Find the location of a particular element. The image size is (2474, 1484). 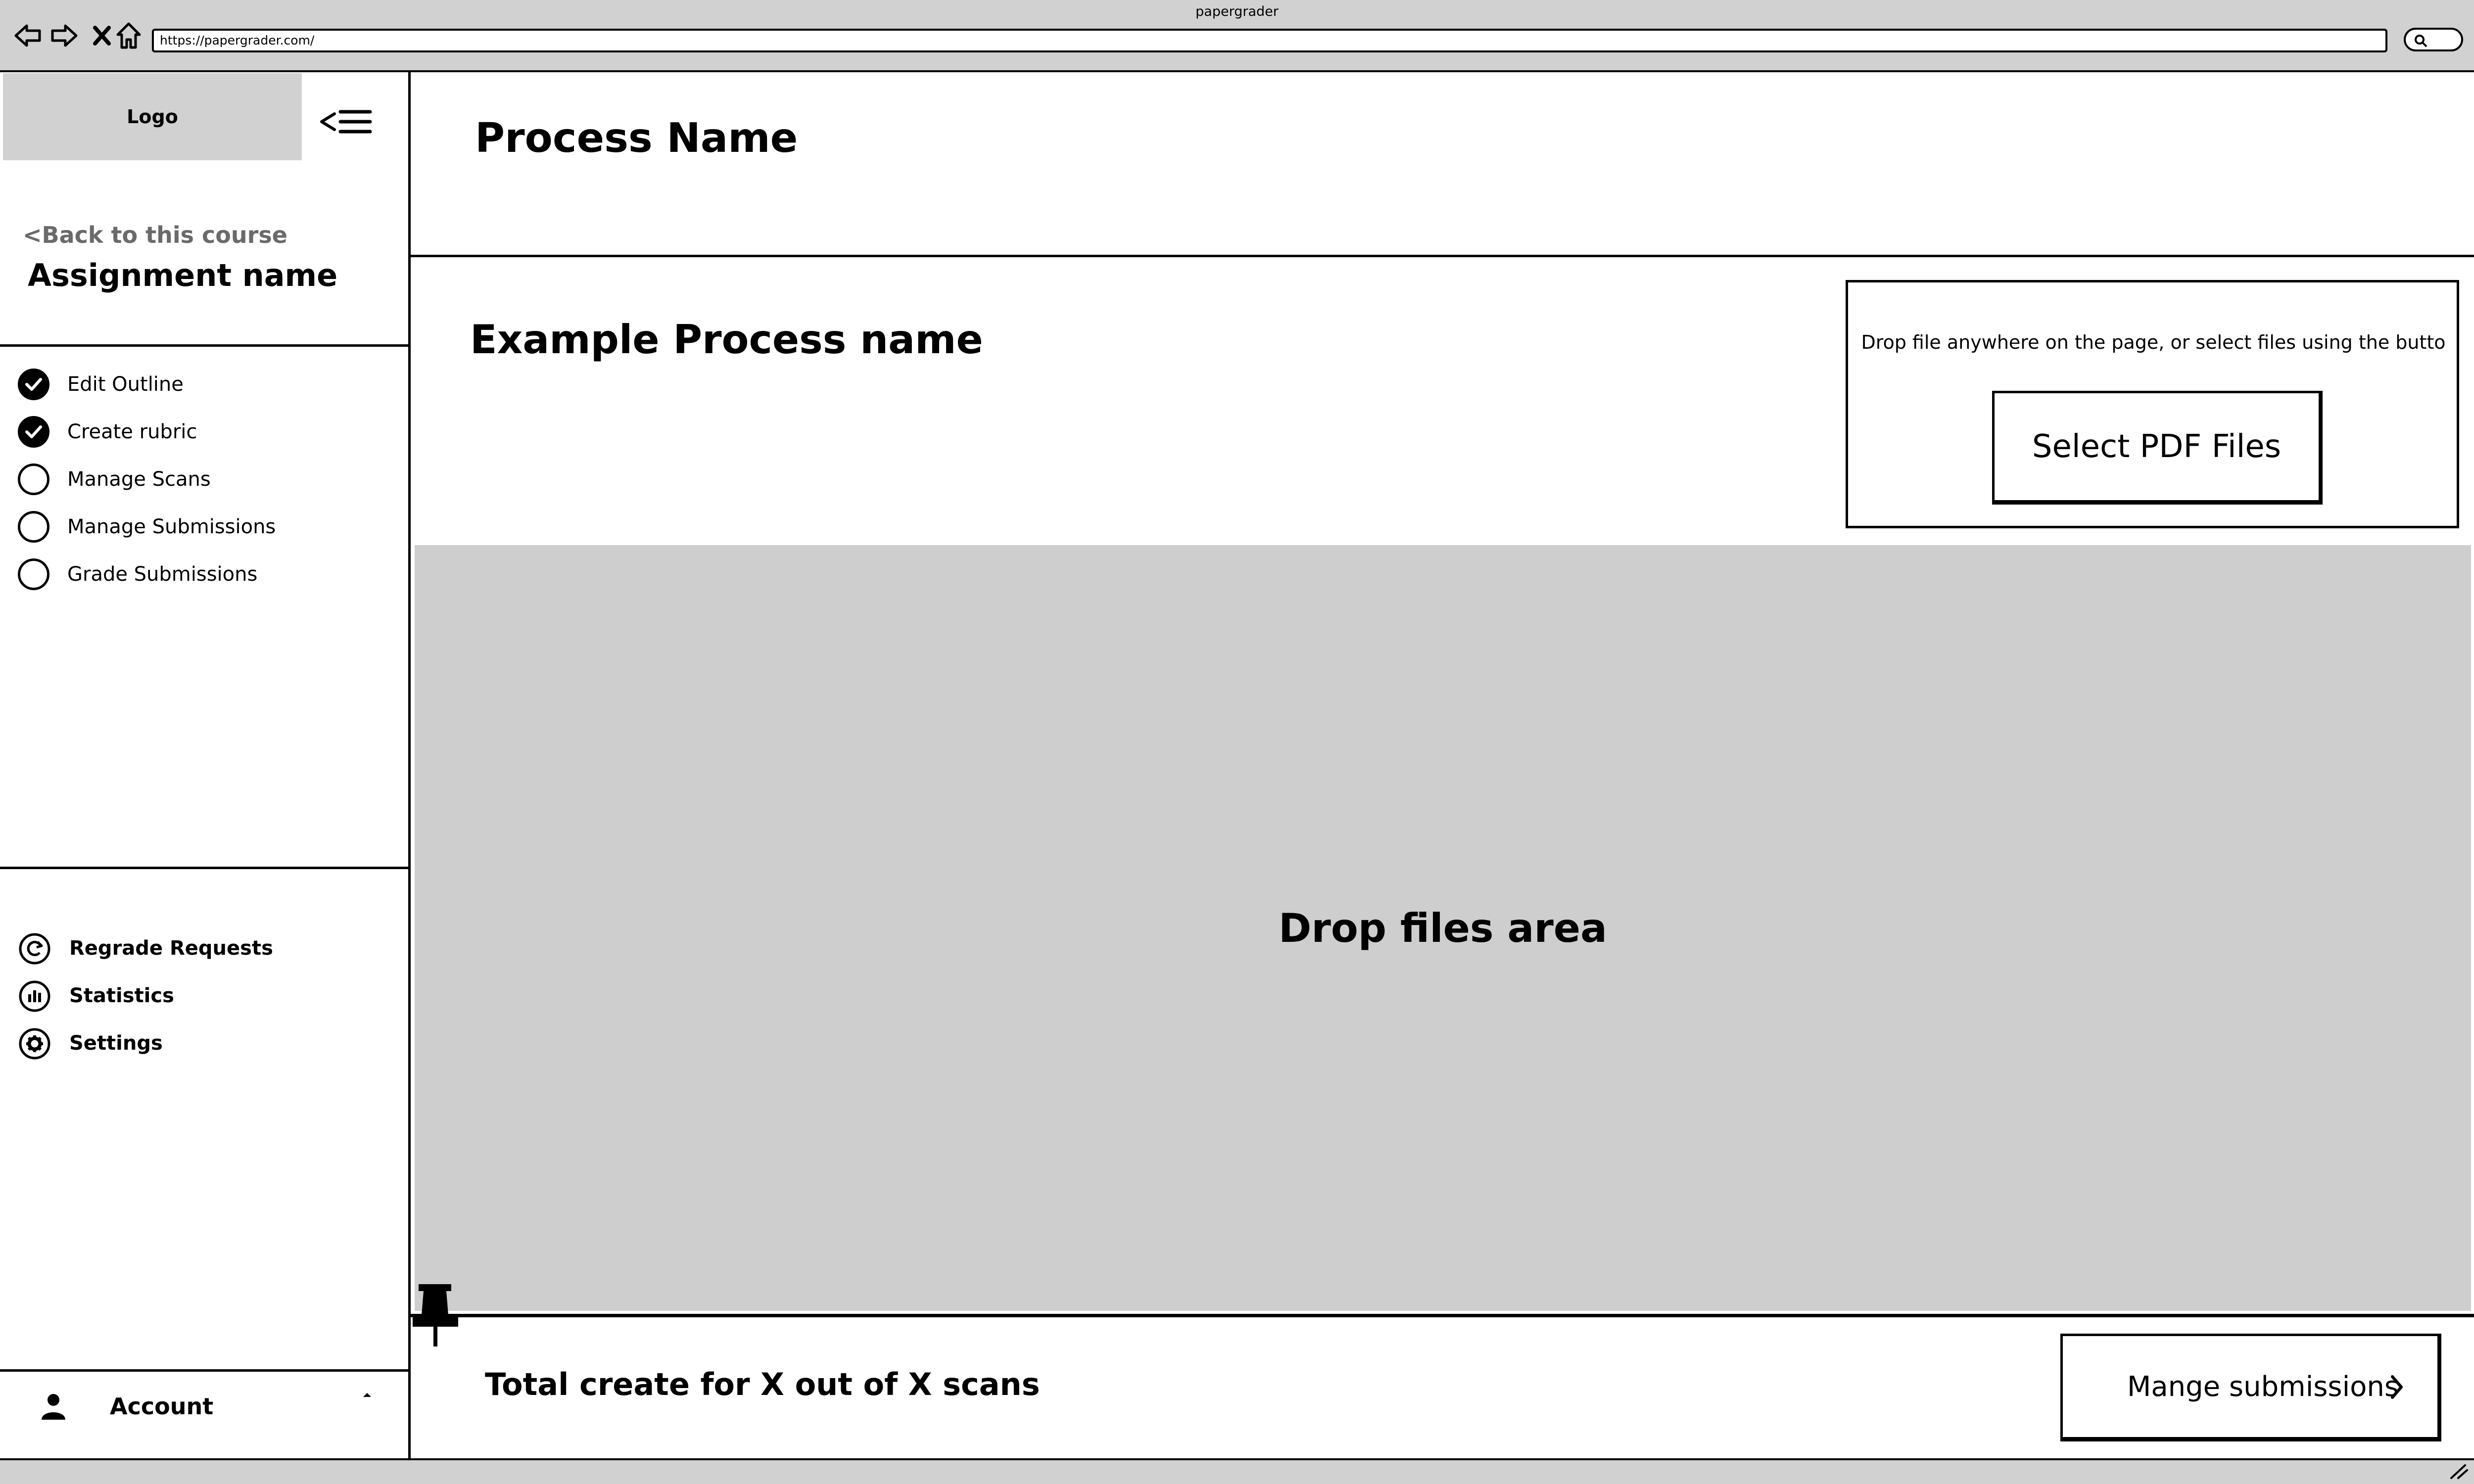

window-title: papergrader is located at coordinates (1237, 11).